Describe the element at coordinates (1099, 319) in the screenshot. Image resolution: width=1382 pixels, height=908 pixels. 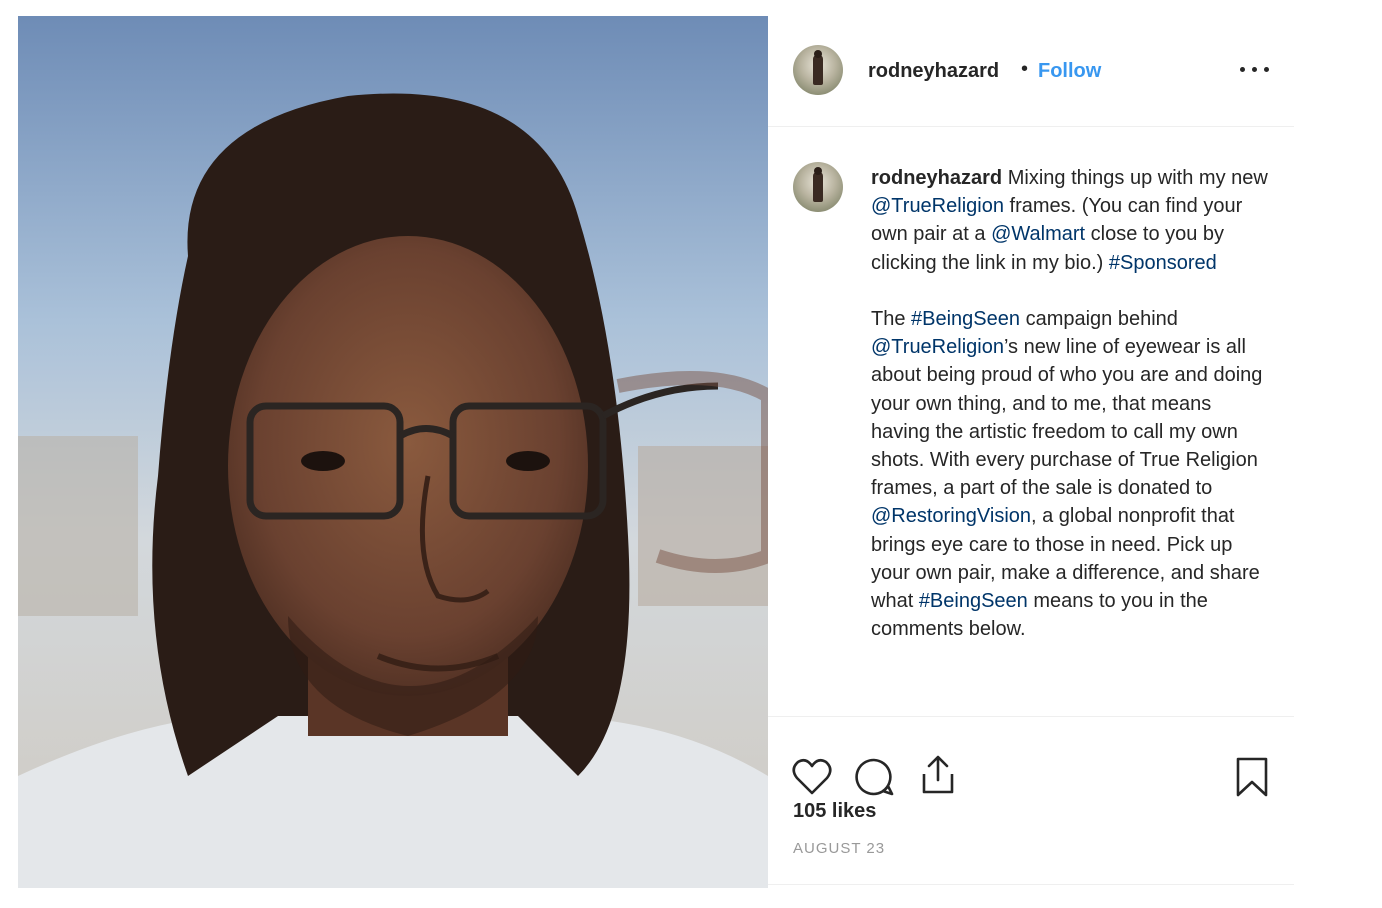
I see `caption-fragment: campaign behind` at that location.